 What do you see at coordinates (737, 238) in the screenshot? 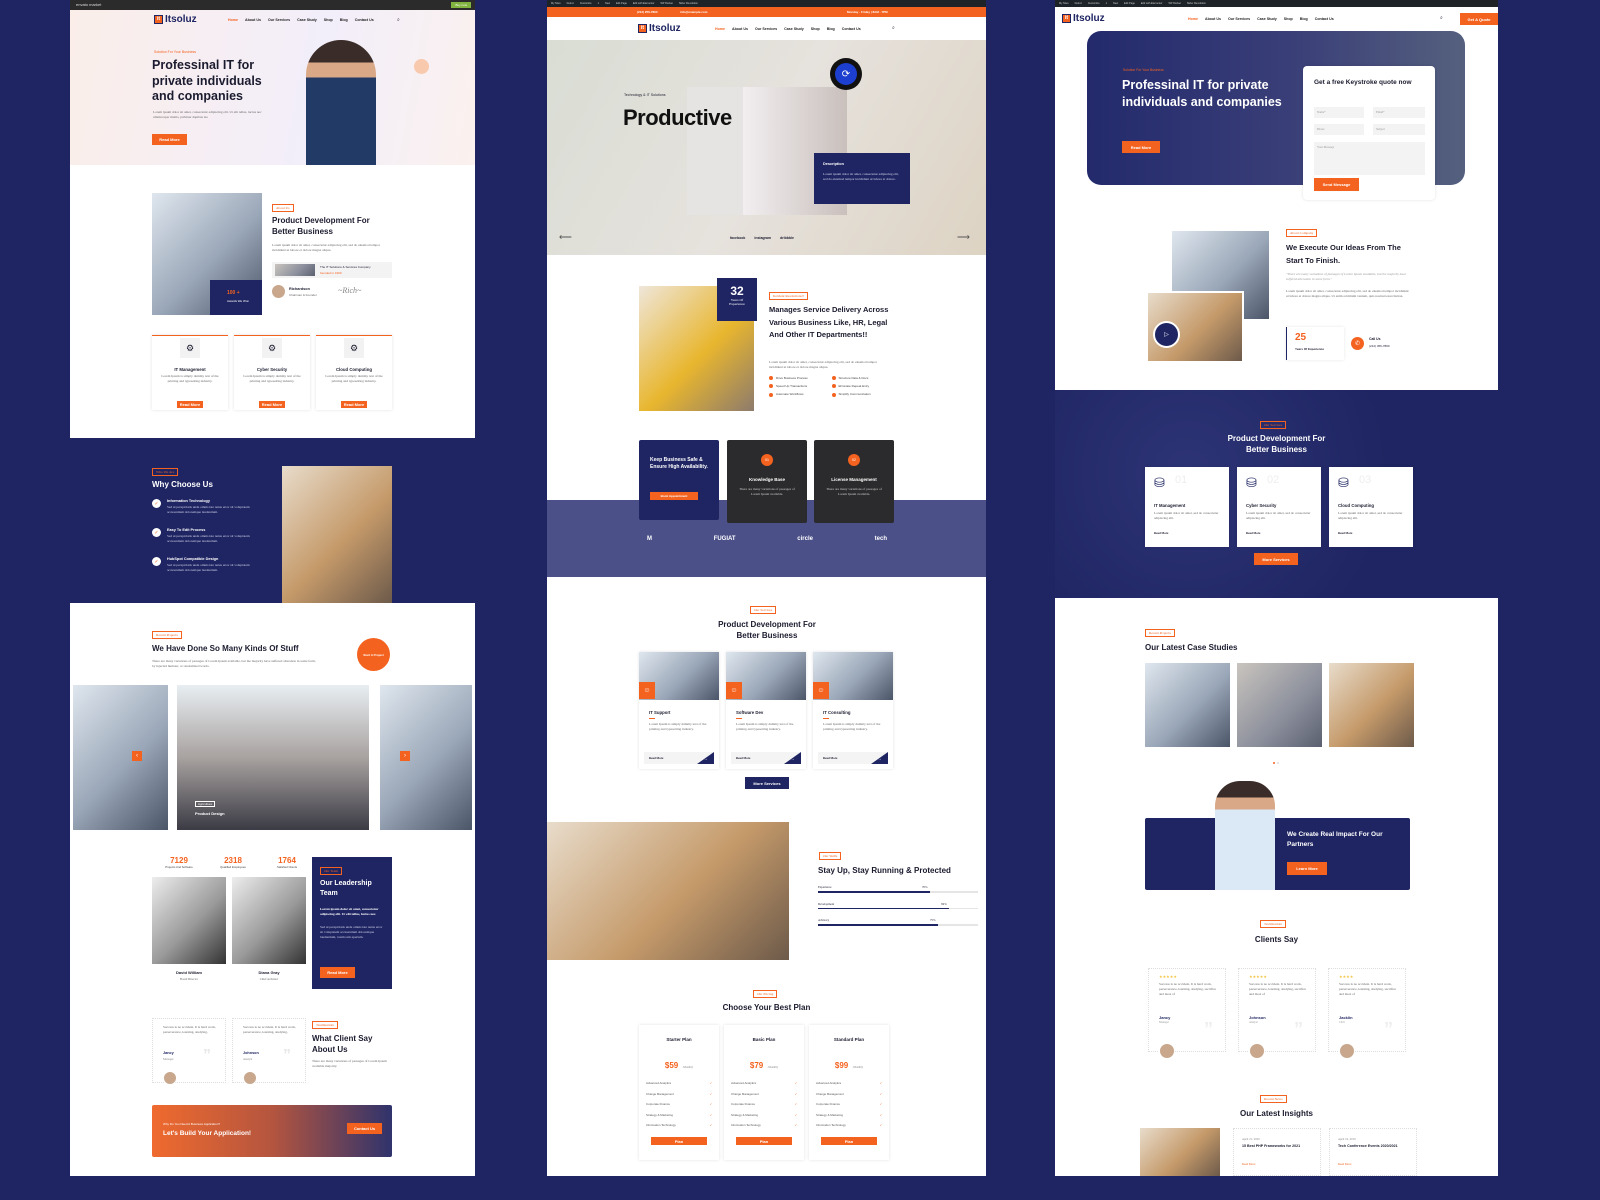
I see `social-link: facebook` at bounding box center [737, 238].